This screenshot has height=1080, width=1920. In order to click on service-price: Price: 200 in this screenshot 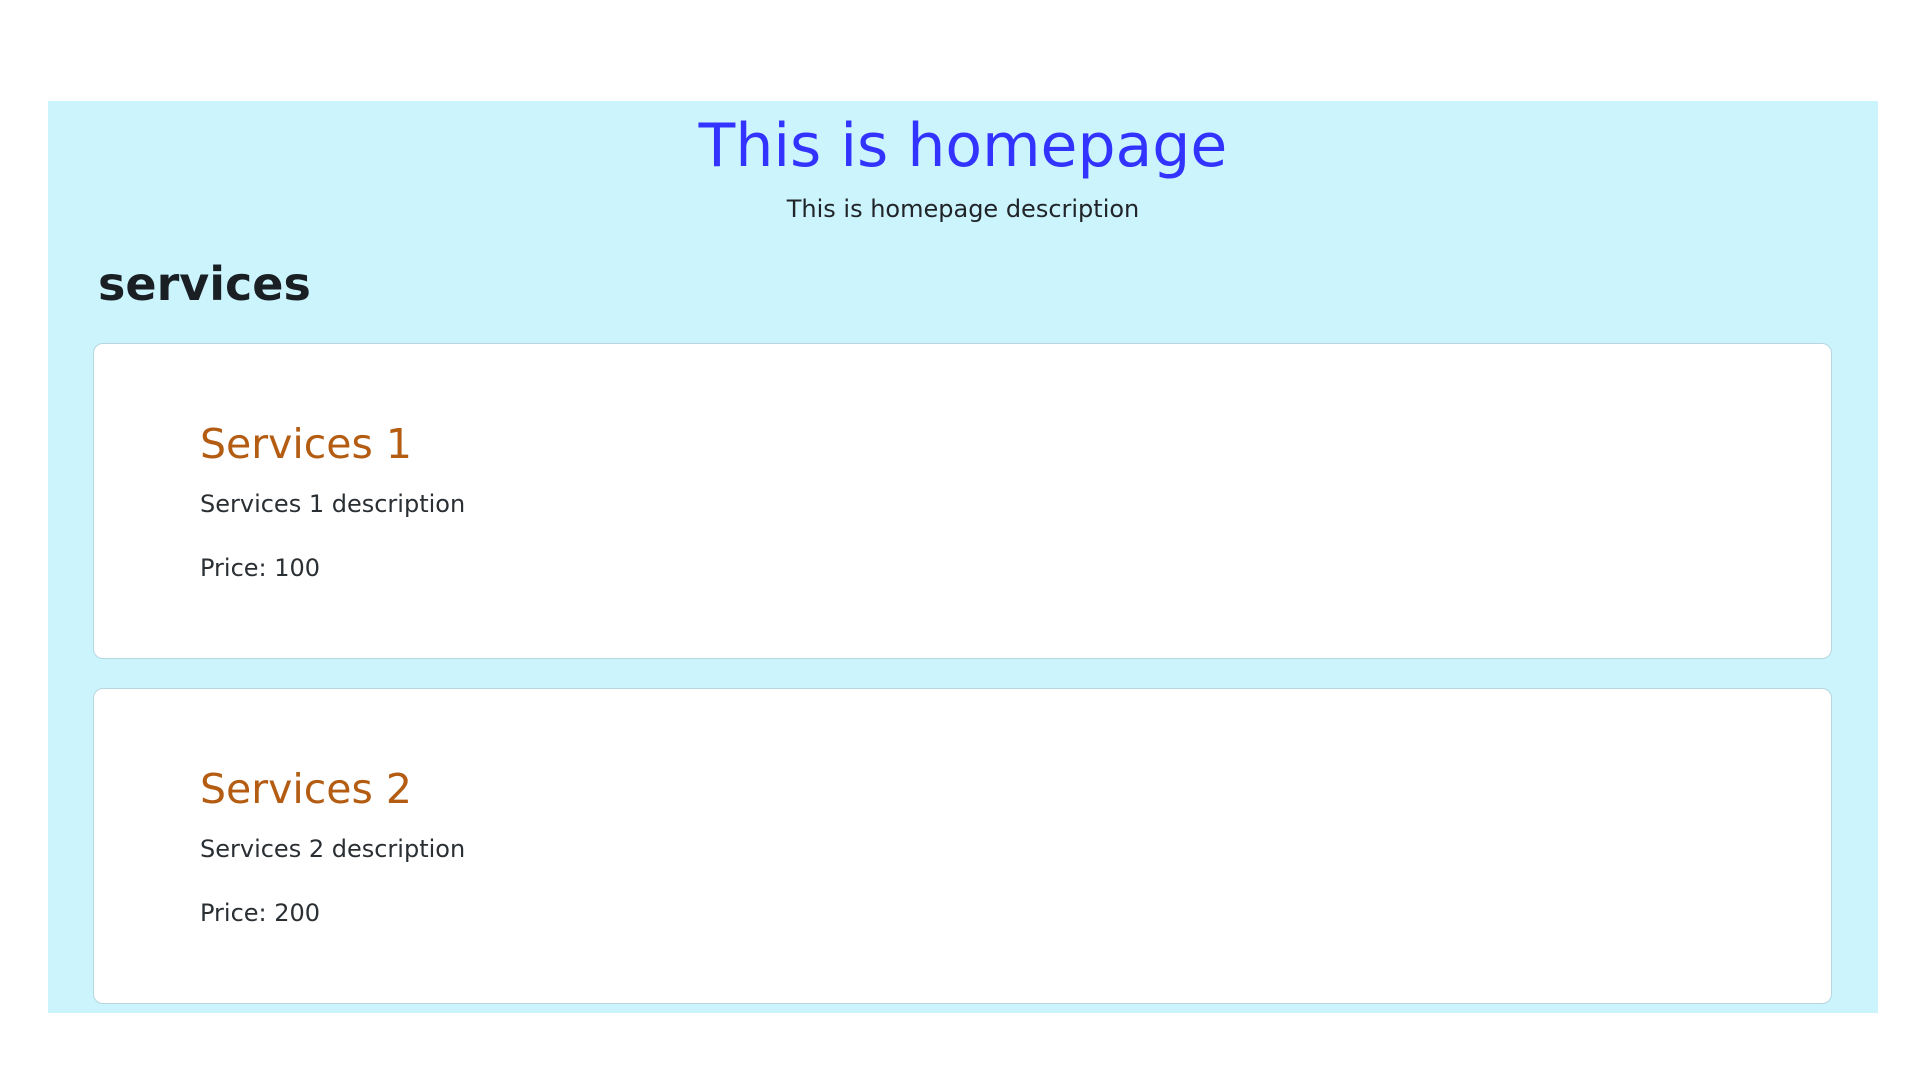, I will do `click(260, 913)`.